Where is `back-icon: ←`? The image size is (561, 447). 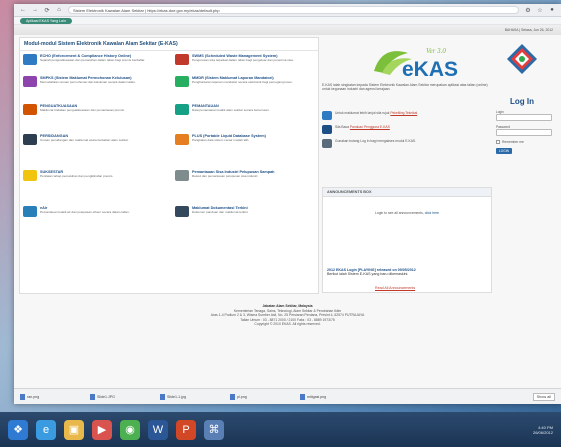
back-icon: ← is located at coordinates (23, 10).